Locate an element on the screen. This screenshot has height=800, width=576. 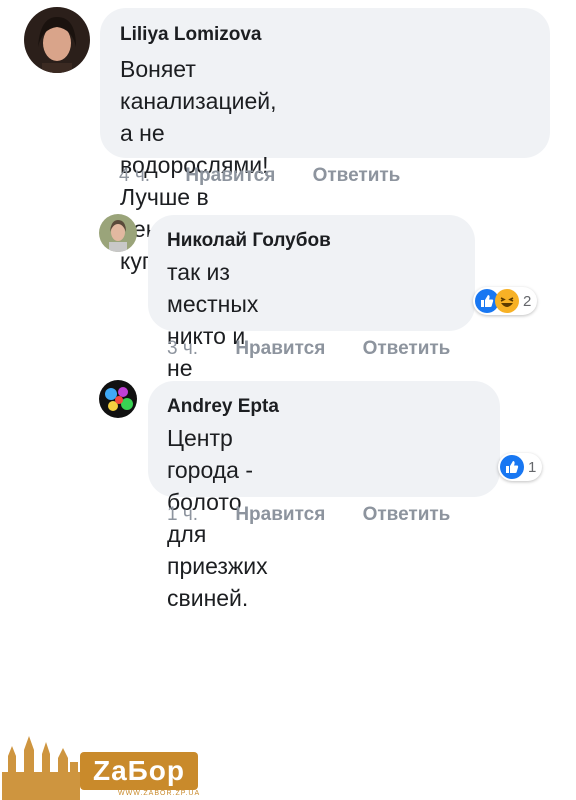
reaction-count: 1 is located at coordinates (532, 467).